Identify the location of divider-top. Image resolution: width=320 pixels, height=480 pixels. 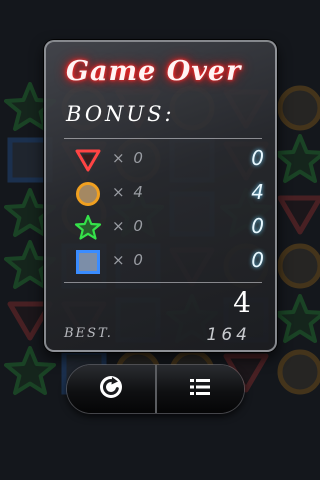
(163, 138).